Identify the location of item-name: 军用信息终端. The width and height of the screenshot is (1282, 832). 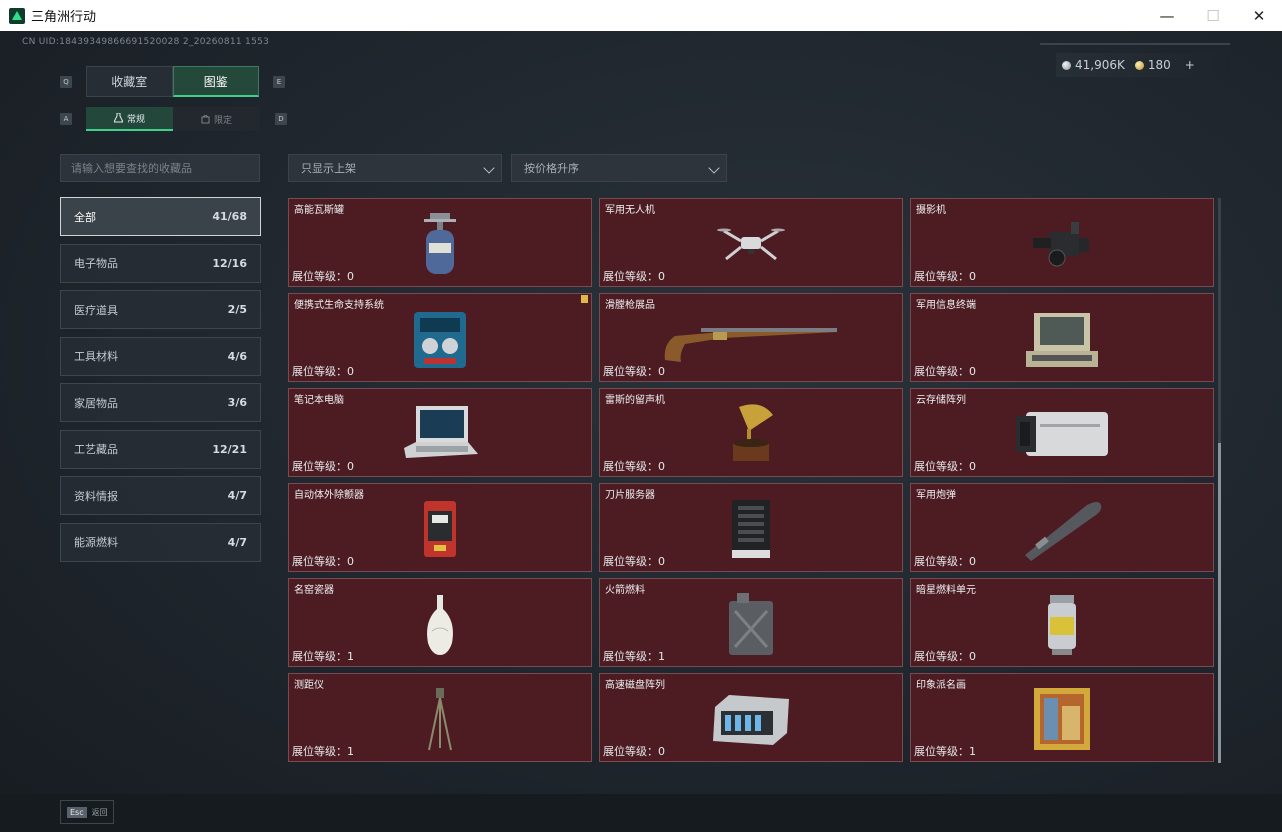
(946, 305).